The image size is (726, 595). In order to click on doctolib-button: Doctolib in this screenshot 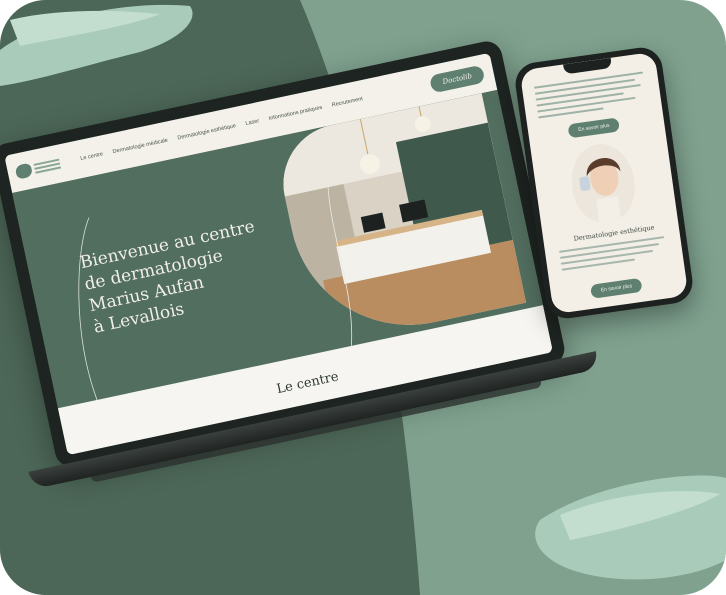, I will do `click(457, 79)`.